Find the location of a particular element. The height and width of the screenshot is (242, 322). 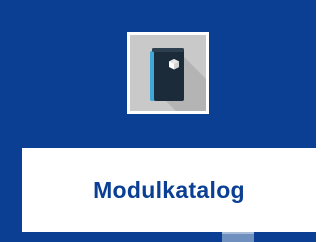

tile-label: Modulkatalog is located at coordinates (169, 189).